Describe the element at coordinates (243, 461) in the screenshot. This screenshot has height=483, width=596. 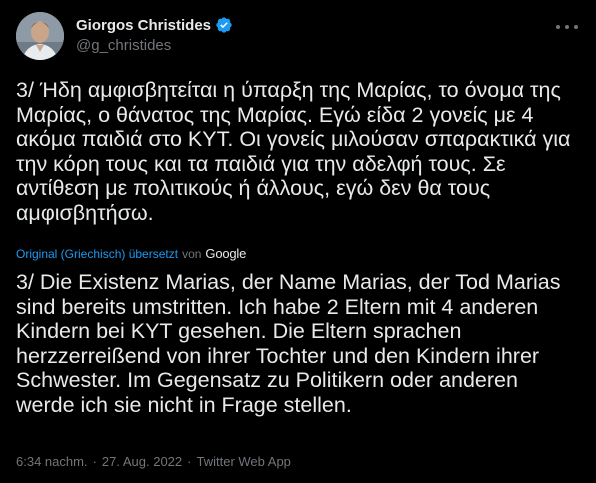
I see `tweet-source: Twitter Web App` at that location.